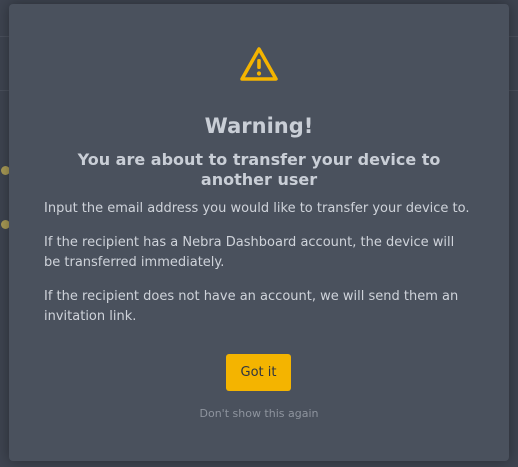 The width and height of the screenshot is (518, 467). Describe the element at coordinates (259, 126) in the screenshot. I see `modal-title: Warning!` at that location.